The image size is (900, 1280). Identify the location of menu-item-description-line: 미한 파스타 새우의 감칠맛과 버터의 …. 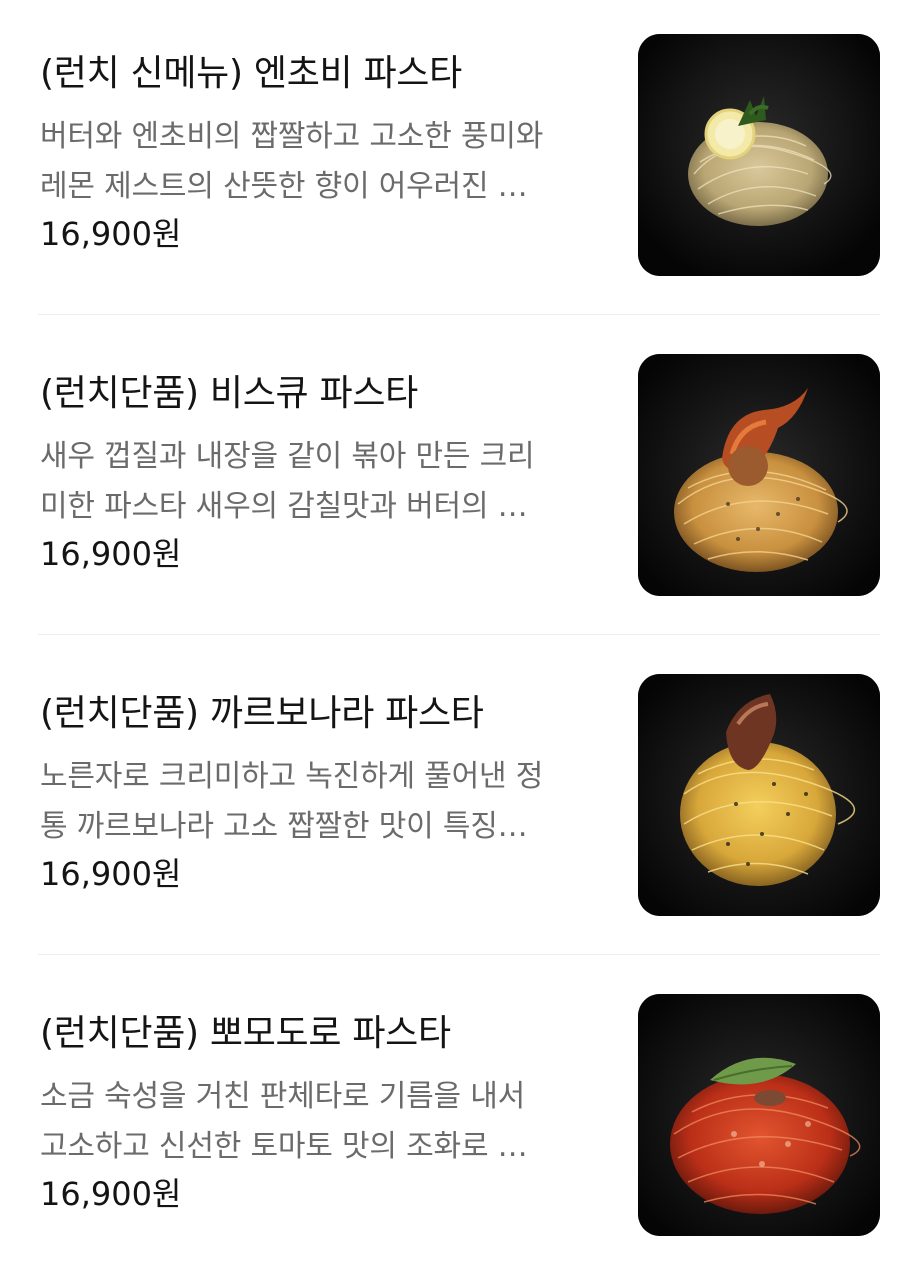
(284, 506).